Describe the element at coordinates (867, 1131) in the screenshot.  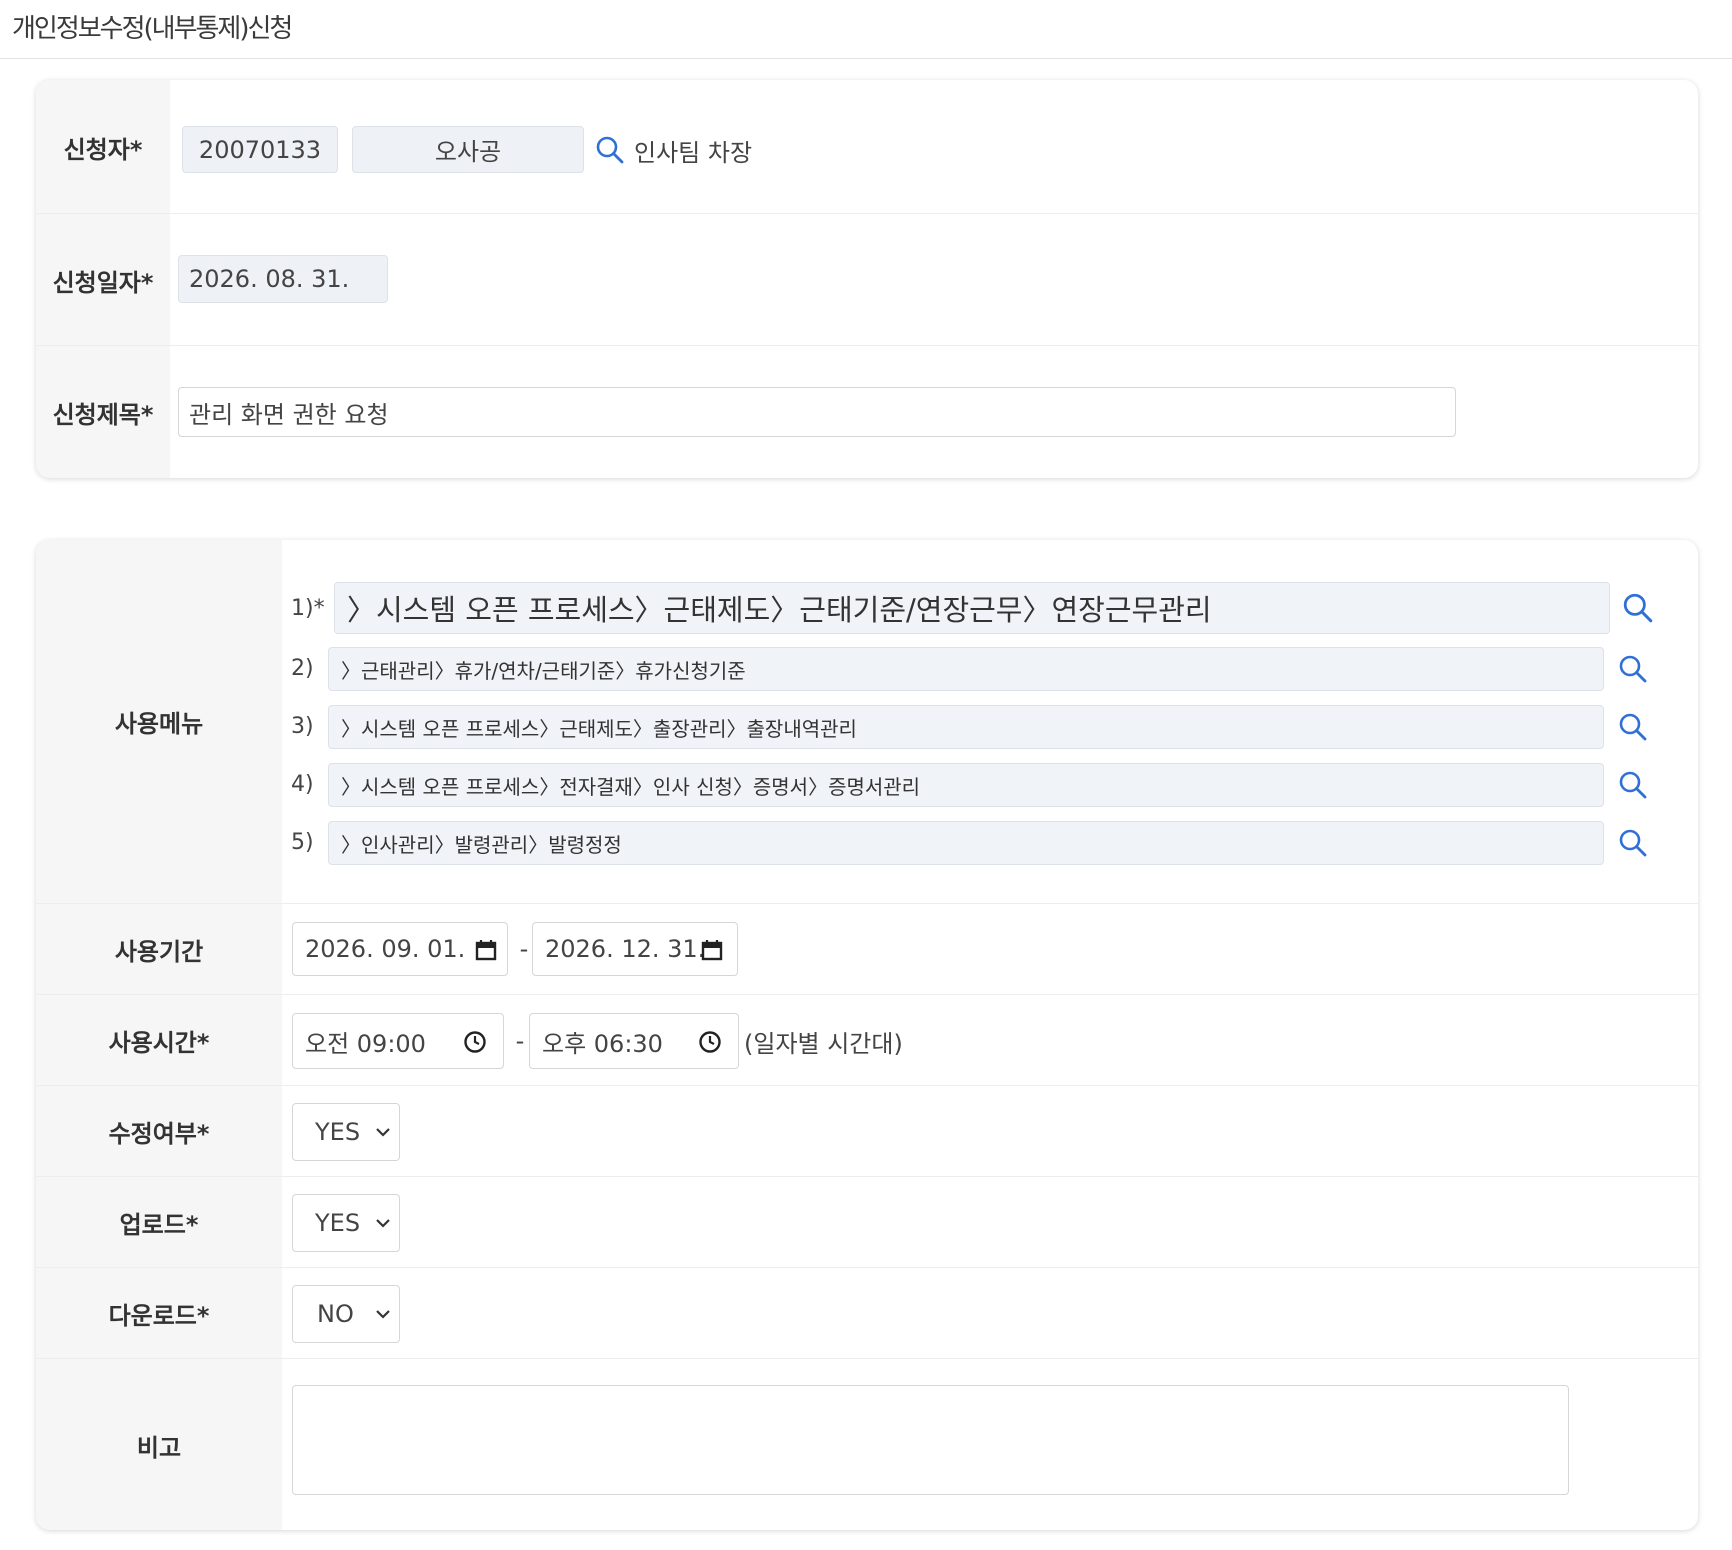
I see `modify-row: 수정여부* YES` at that location.